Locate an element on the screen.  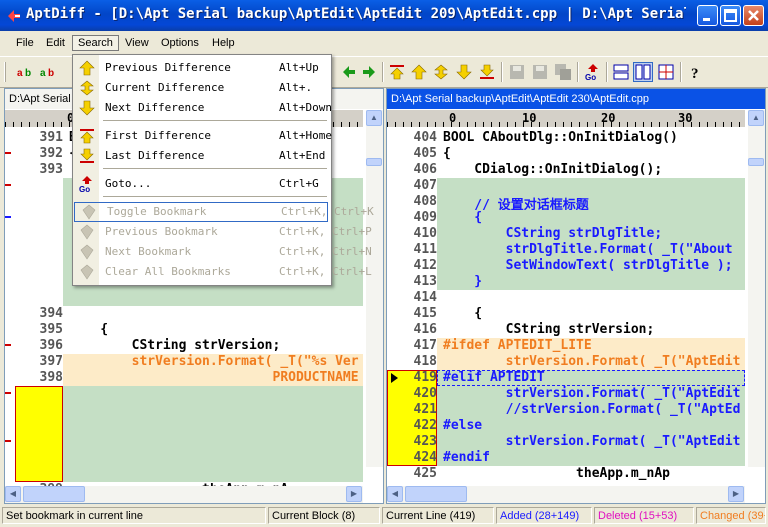
menu-file: File is located at coordinates (25, 43).